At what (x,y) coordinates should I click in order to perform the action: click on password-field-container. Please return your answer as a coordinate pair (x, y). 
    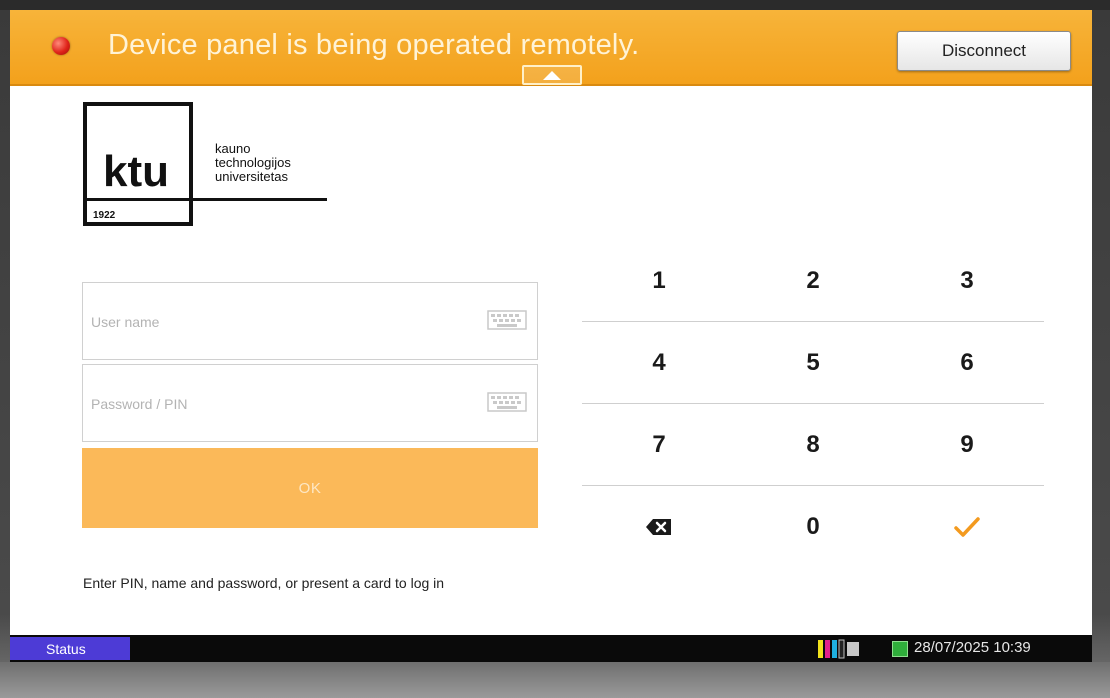
    Looking at the image, I should click on (310, 403).